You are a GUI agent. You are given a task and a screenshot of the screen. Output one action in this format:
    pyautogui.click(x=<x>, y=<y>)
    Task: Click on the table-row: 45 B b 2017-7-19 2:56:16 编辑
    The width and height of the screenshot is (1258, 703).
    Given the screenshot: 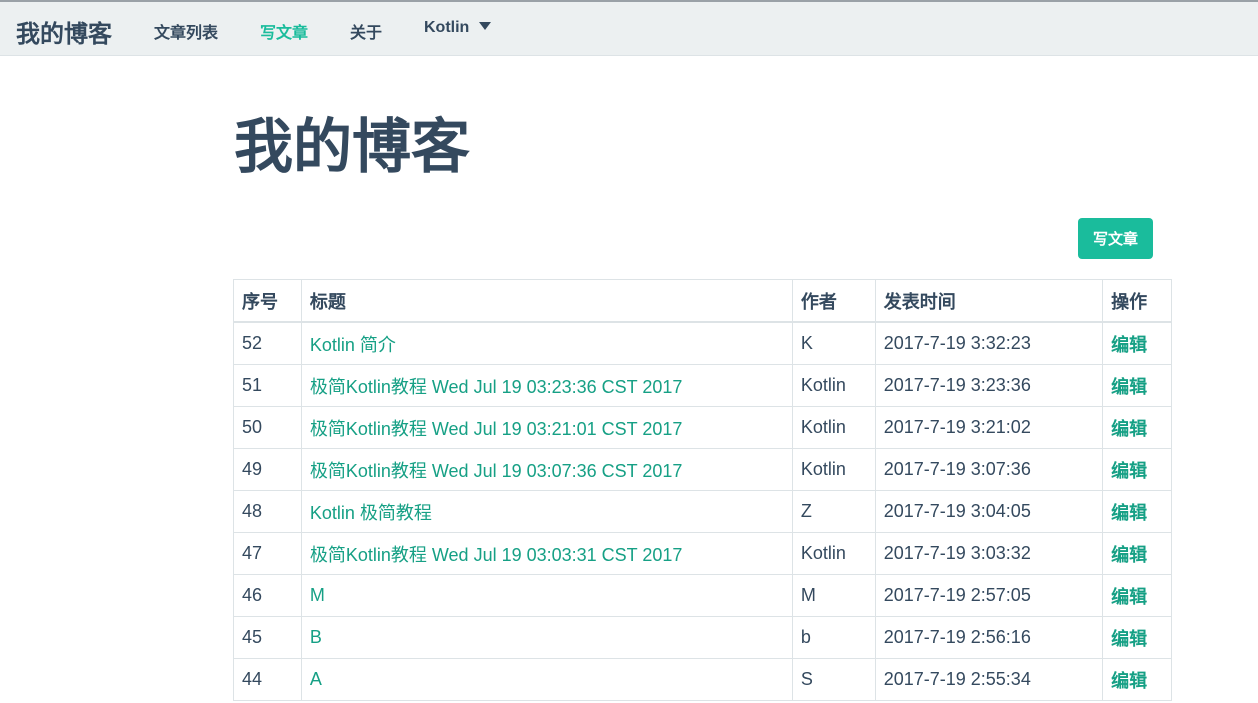 What is the action you would take?
    pyautogui.click(x=702, y=637)
    